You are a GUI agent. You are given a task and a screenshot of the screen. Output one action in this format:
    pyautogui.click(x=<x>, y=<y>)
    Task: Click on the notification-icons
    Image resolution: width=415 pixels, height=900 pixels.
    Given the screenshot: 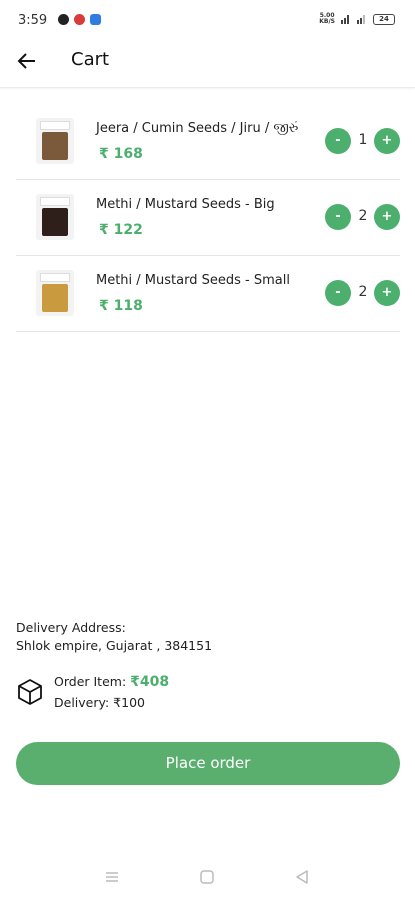 What is the action you would take?
    pyautogui.click(x=79, y=19)
    